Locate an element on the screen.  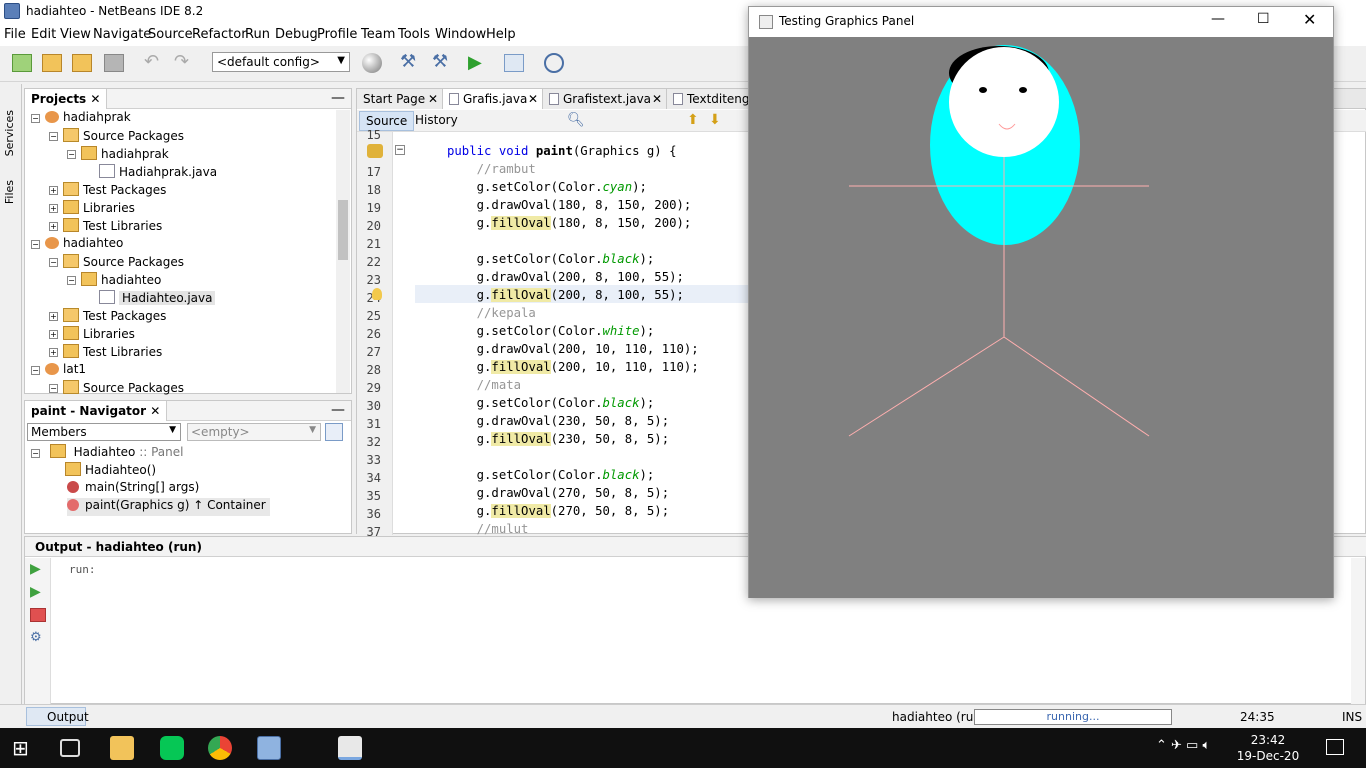
fold-collapse-icon: − is located at coordinates (400, 150).